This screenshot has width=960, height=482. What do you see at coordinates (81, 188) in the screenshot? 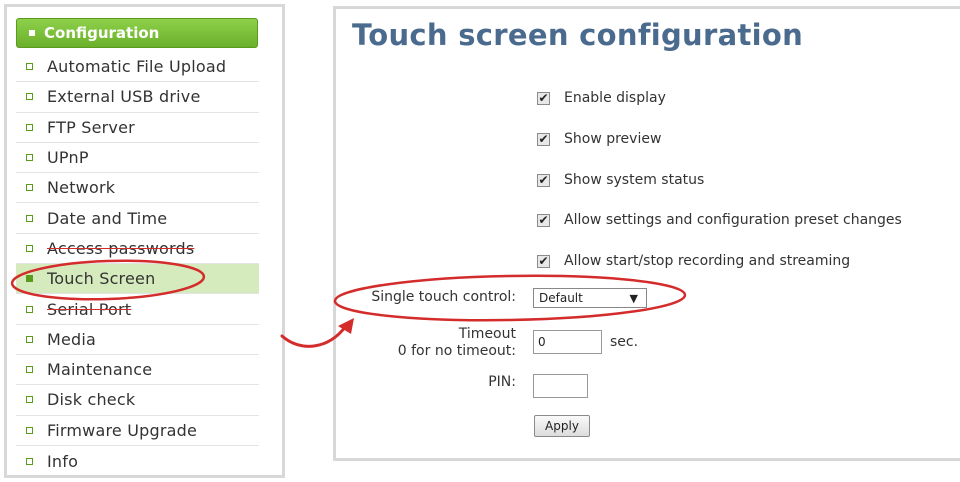
I see `sidebar-item-label: Network` at bounding box center [81, 188].